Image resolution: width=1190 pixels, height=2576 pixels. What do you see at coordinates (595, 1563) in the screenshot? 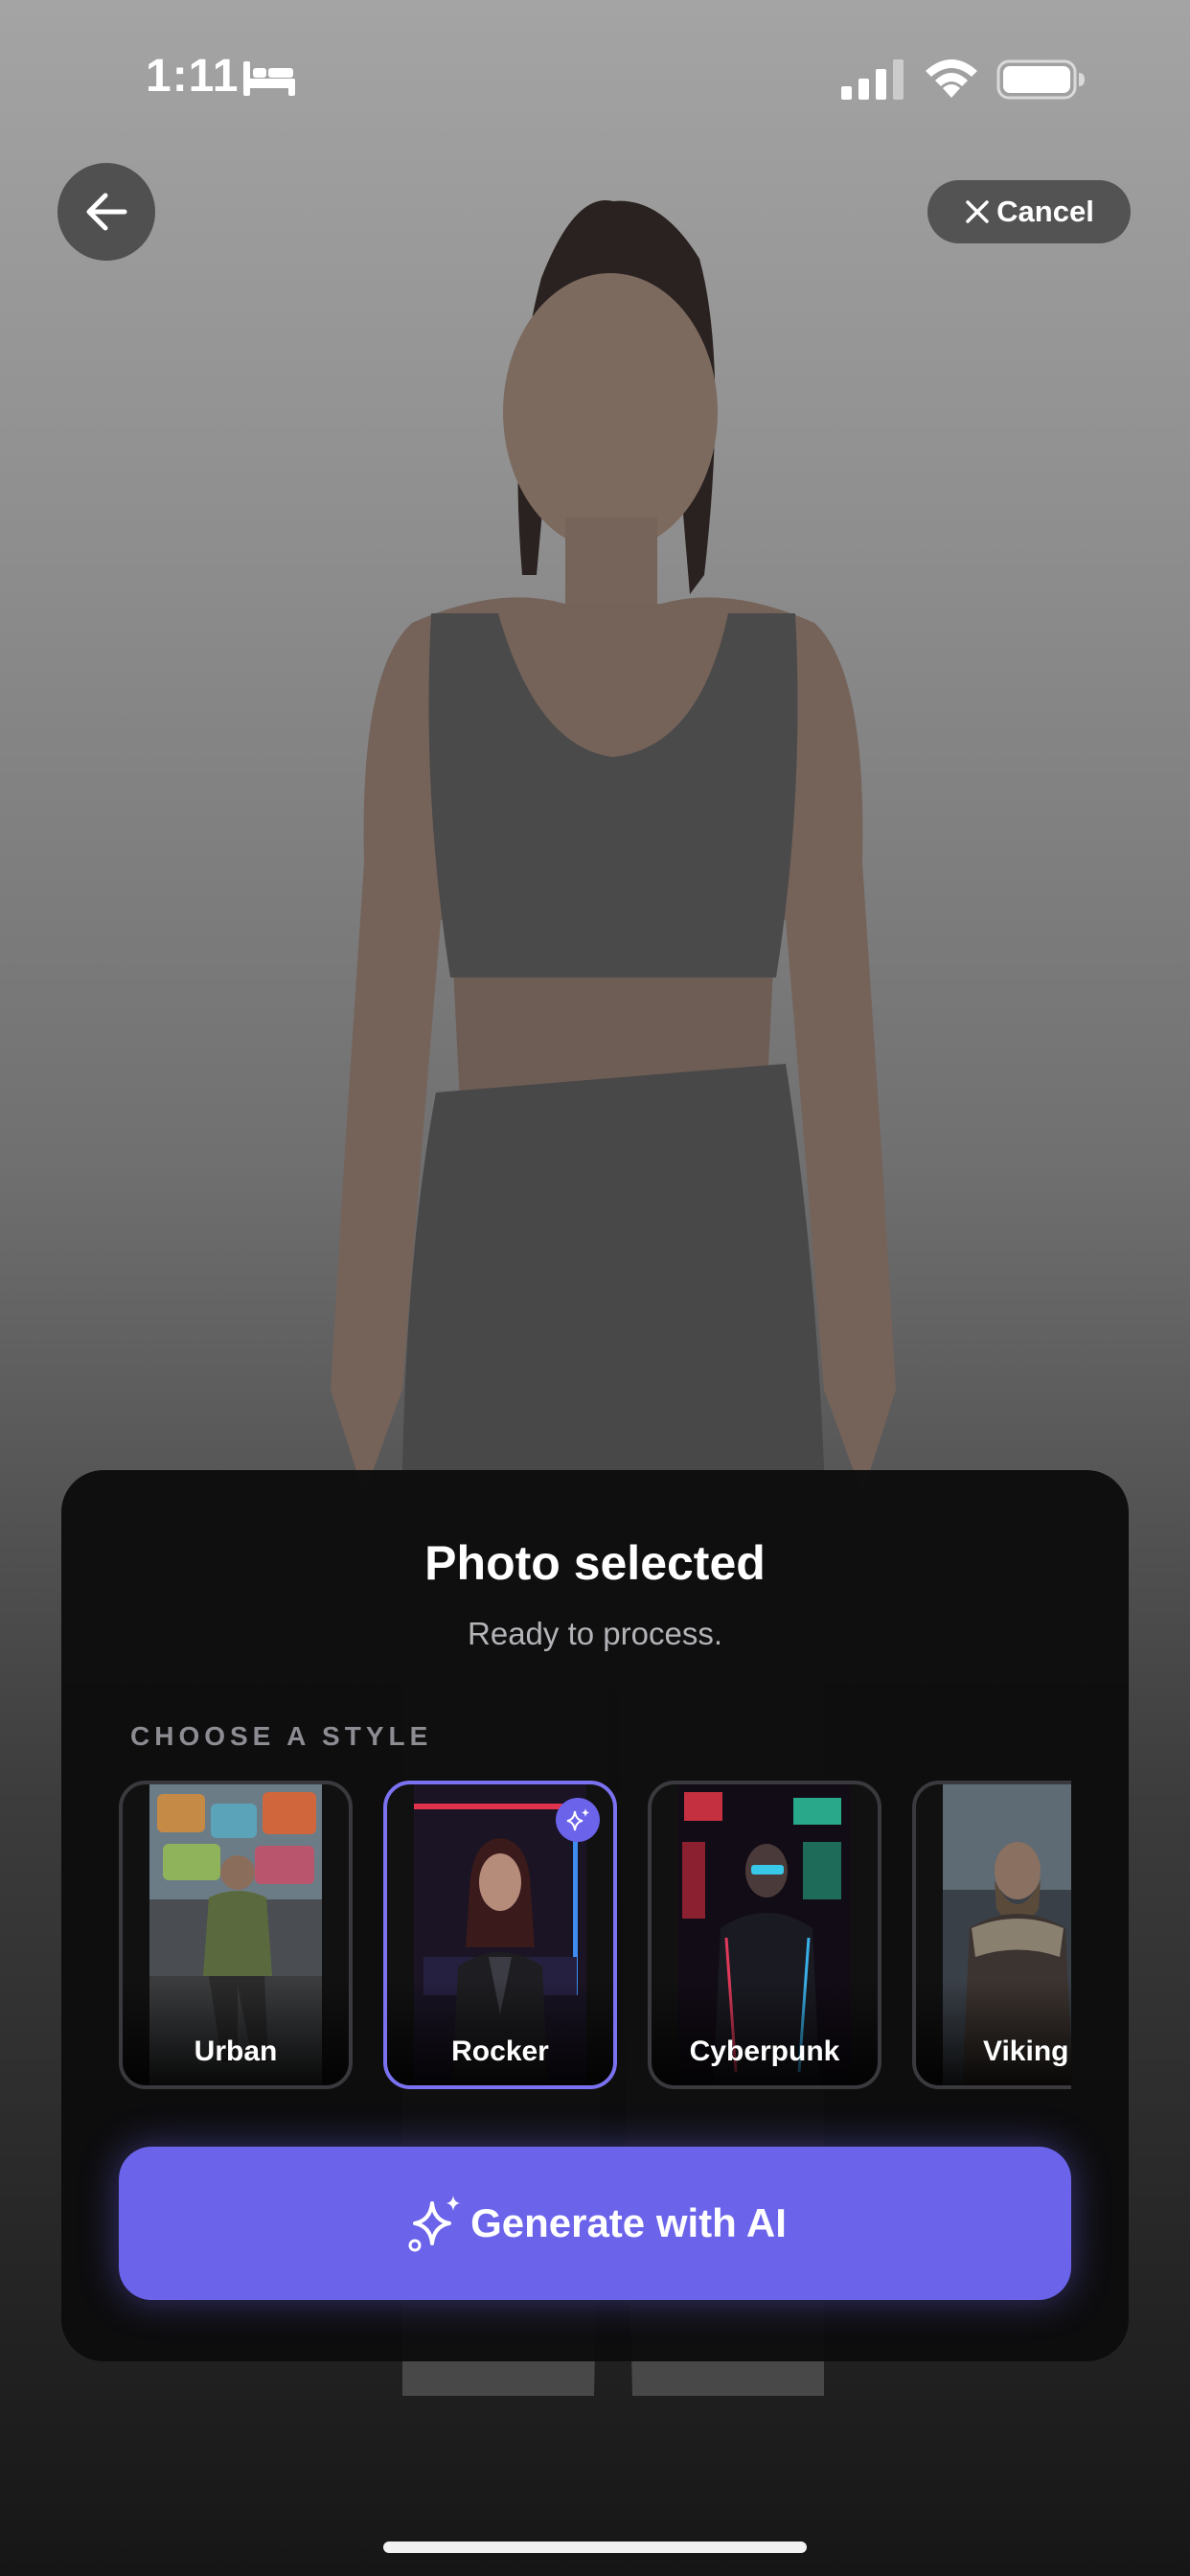
I see `sheet-title: Photo selected` at bounding box center [595, 1563].